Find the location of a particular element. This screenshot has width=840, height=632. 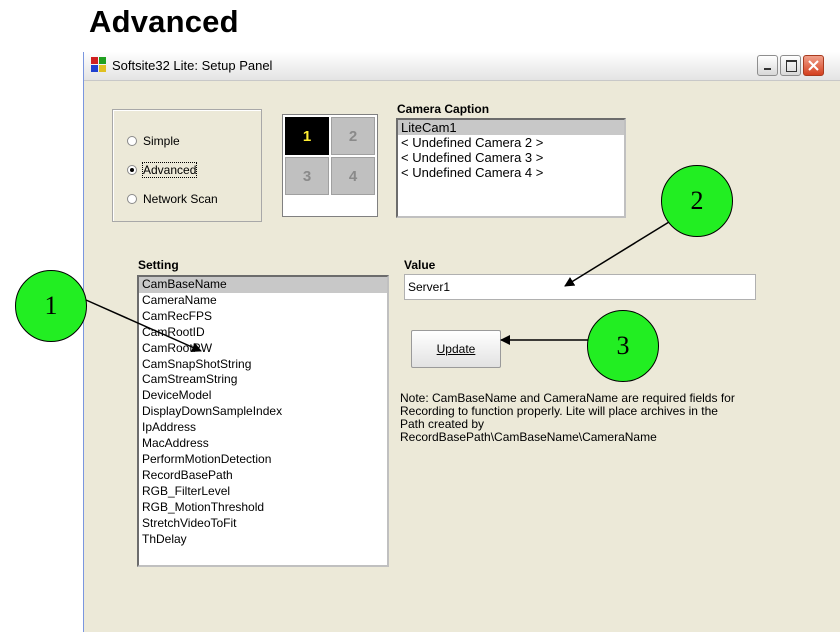

callout-2-arrow is located at coordinates (617, 254).